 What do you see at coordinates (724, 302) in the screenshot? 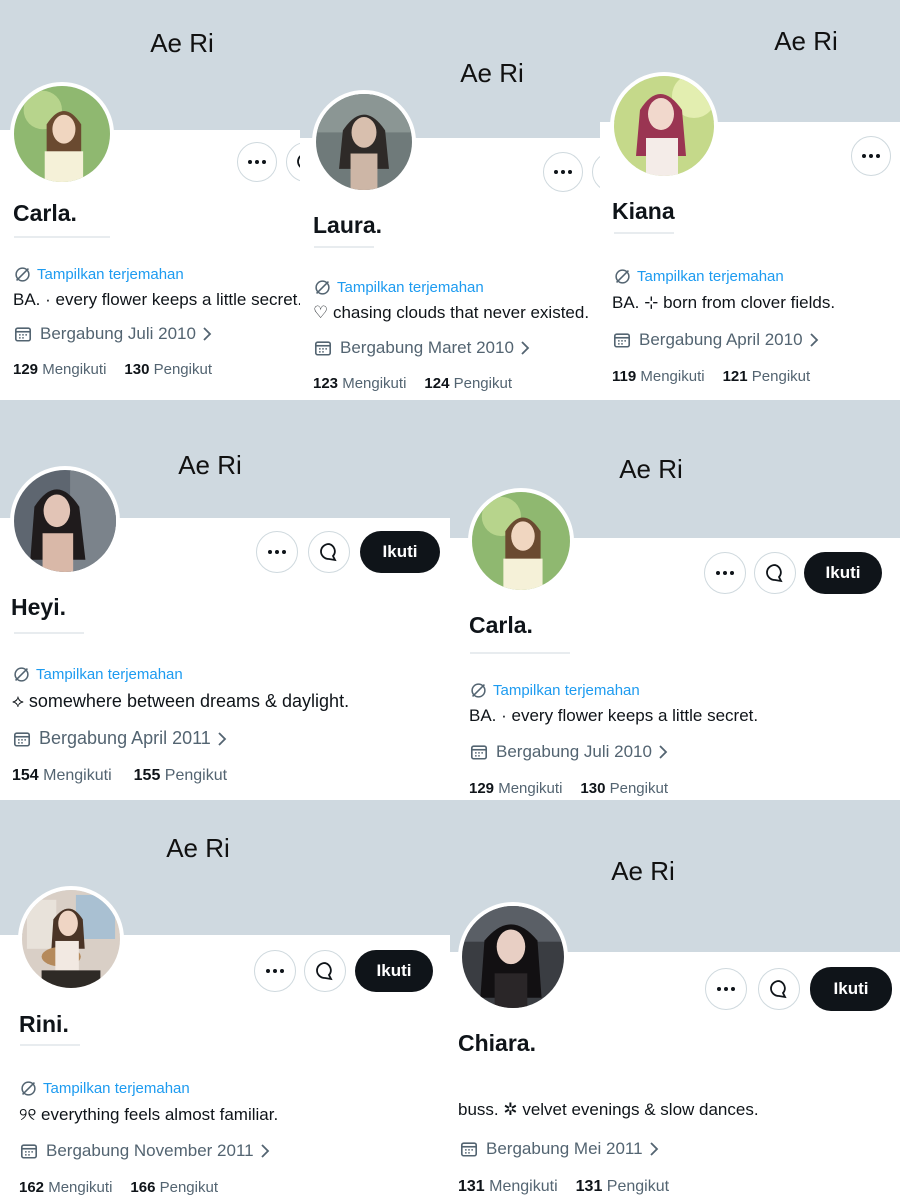
I see `profile-bio: BA. ⊹ born from clover fields.` at bounding box center [724, 302].